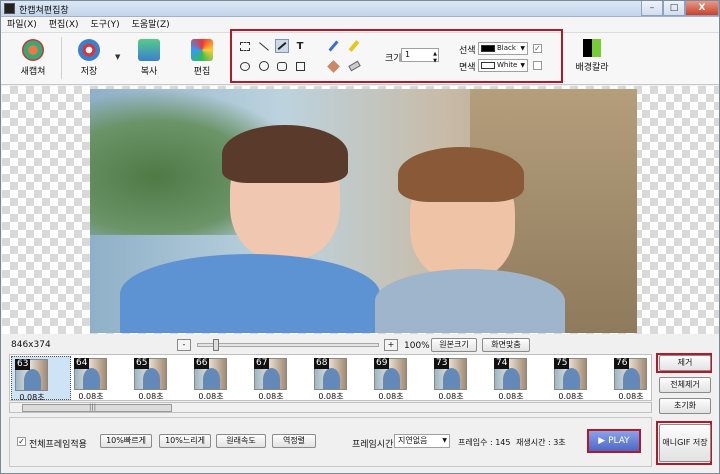 The width and height of the screenshot is (720, 474). I want to click on circle-icon, so click(264, 66).